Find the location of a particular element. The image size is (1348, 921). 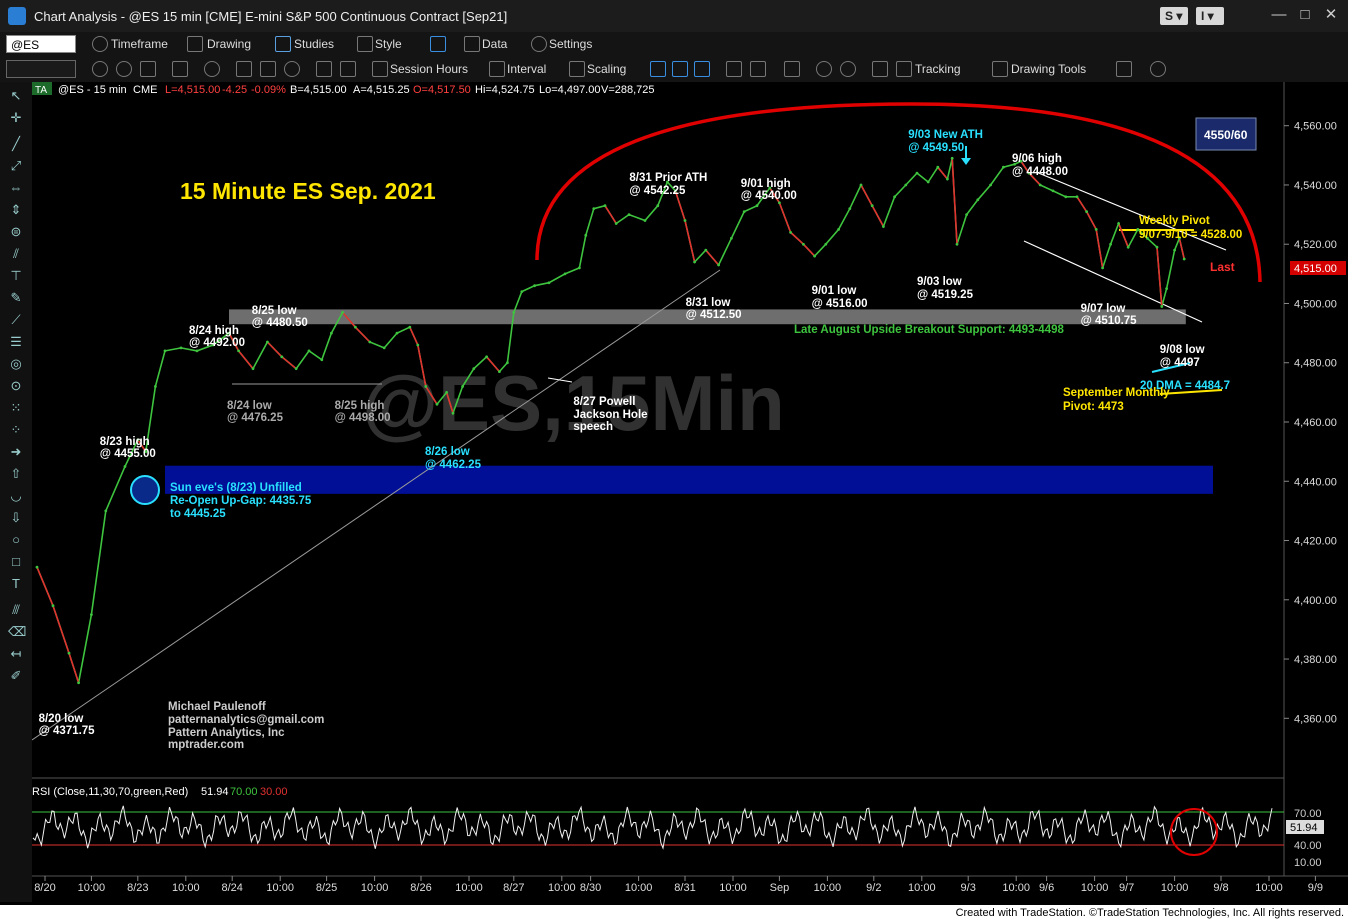

window-icon is located at coordinates (148, 69).